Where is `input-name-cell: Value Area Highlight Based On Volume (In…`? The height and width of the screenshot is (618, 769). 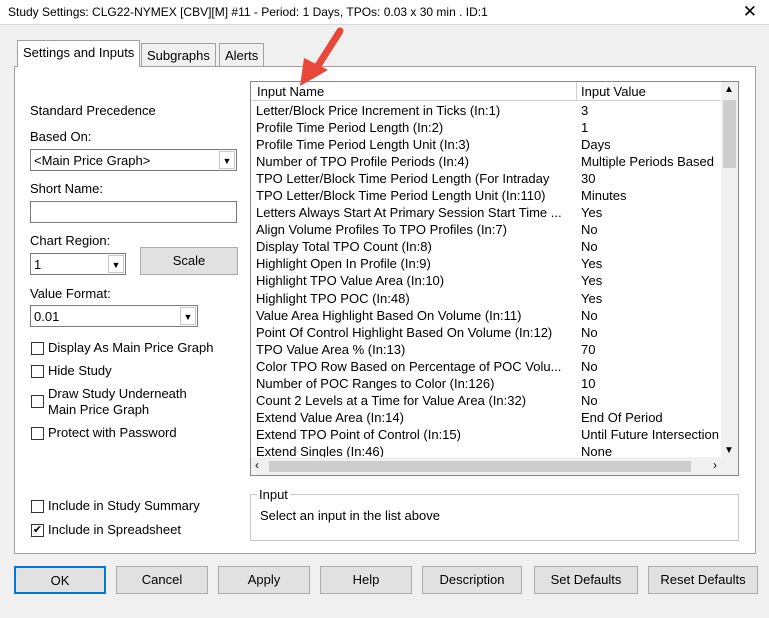 input-name-cell: Value Area Highlight Based On Volume (In… is located at coordinates (415, 315).